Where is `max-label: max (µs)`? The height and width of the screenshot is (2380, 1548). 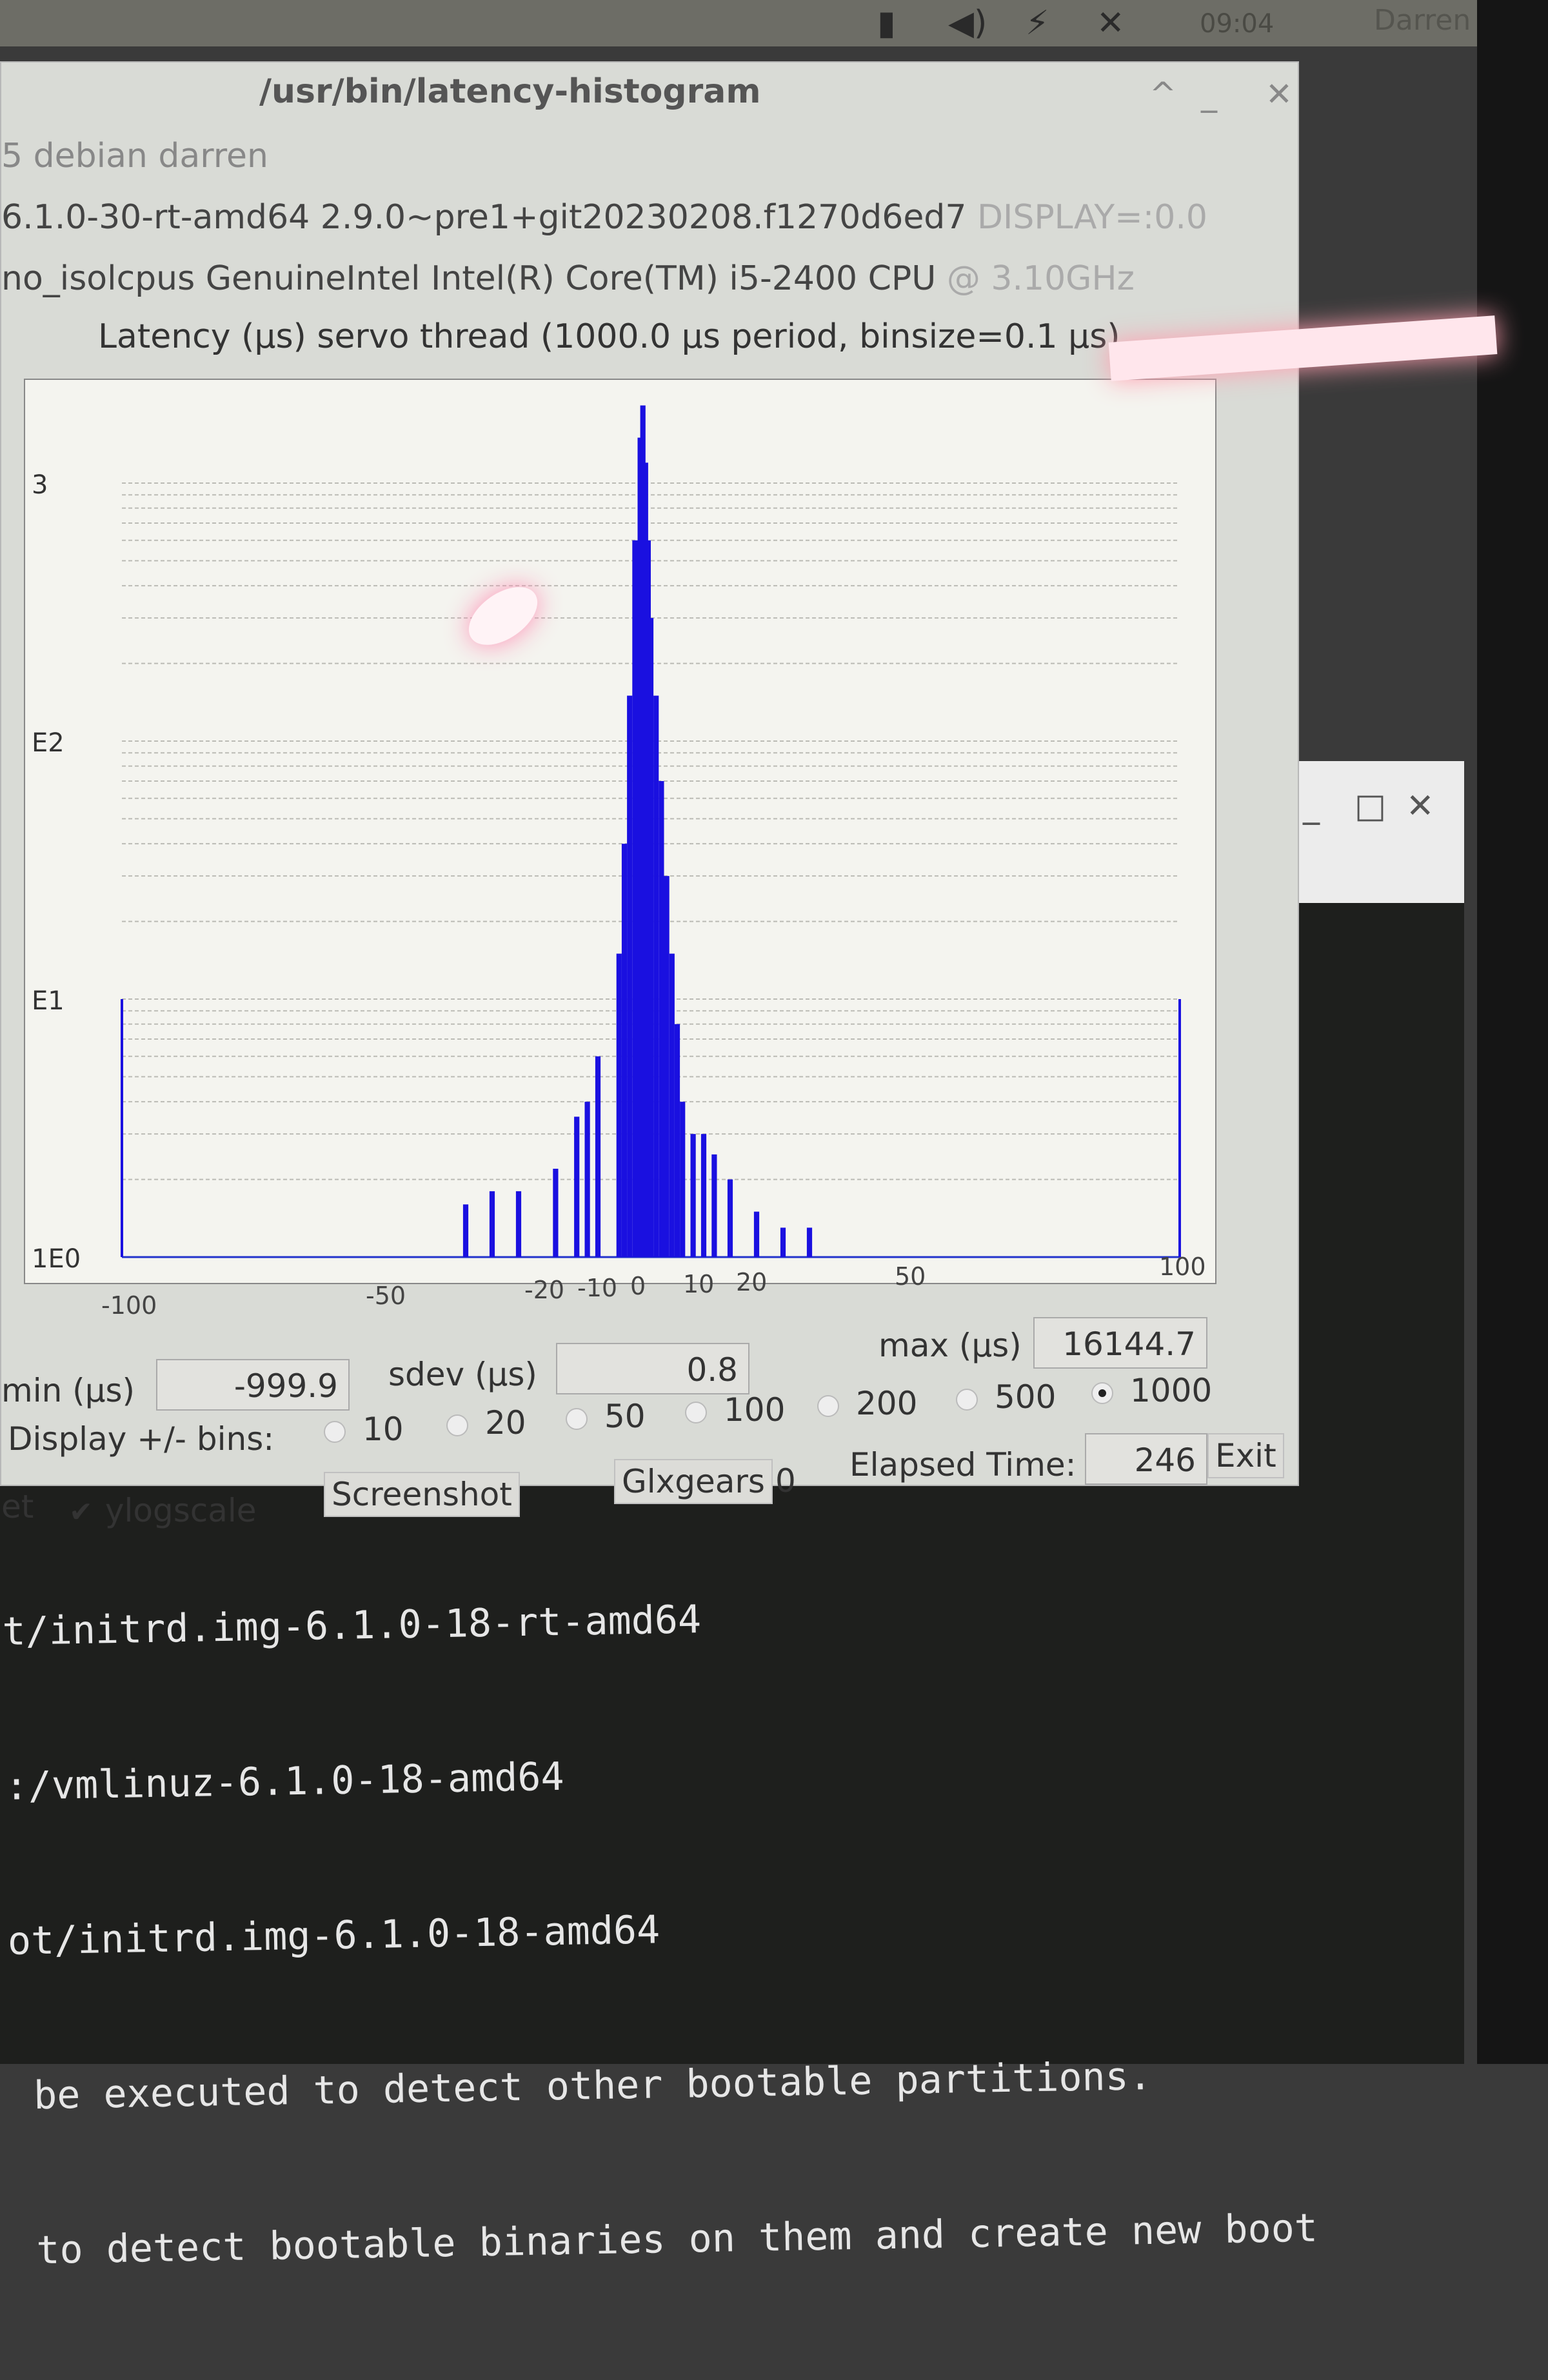 max-label: max (µs) is located at coordinates (950, 1345).